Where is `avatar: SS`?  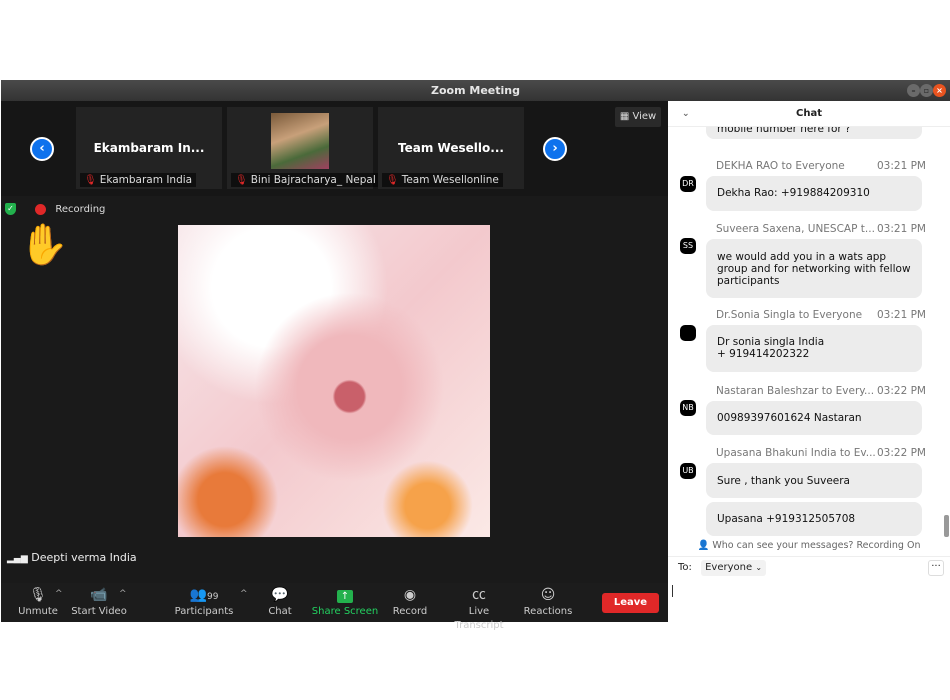 avatar: SS is located at coordinates (688, 246).